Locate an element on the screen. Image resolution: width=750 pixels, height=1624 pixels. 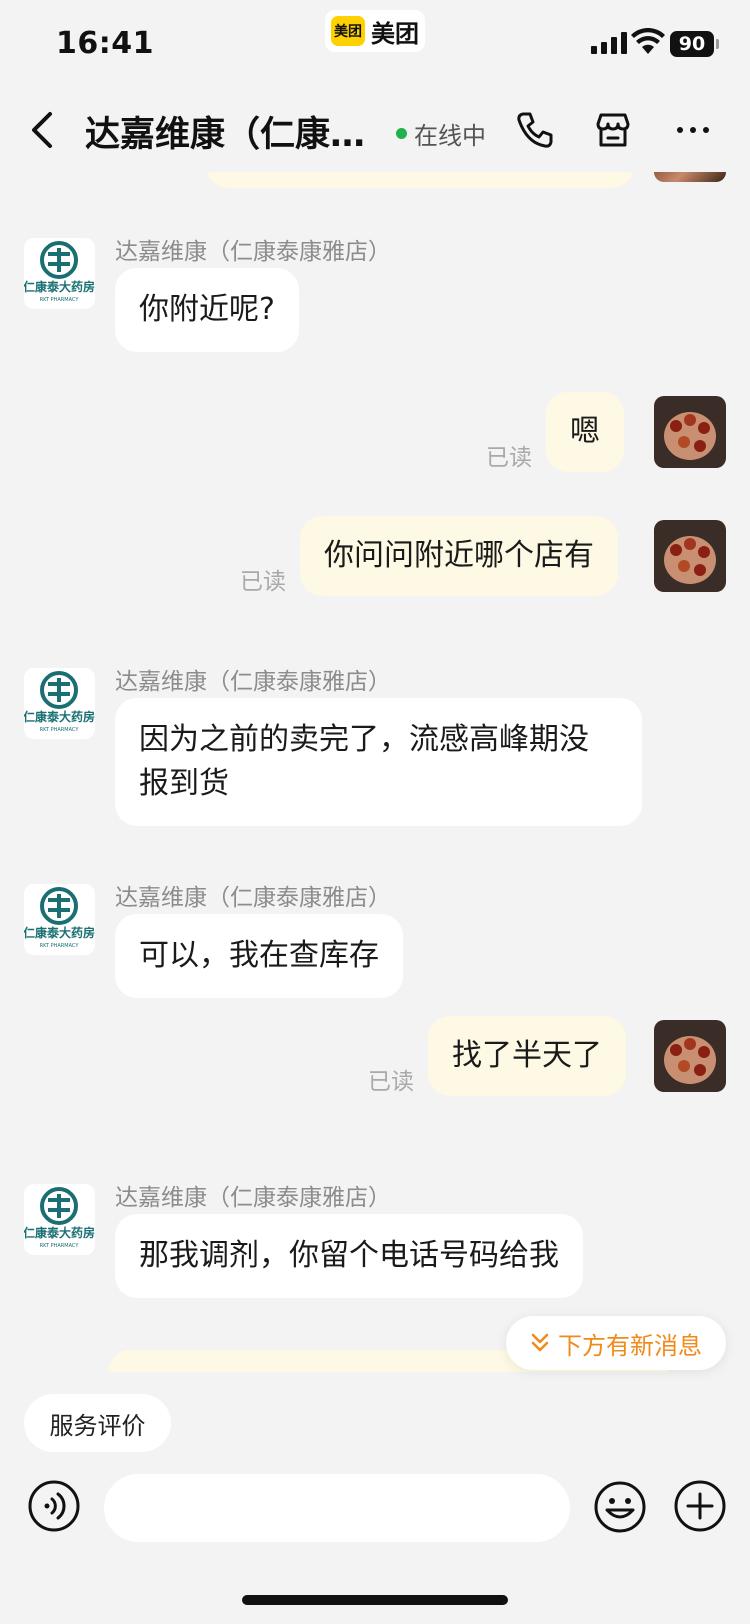
message-text-line: 因为之前的卖完了，流感高峰期没 is located at coordinates (364, 739).